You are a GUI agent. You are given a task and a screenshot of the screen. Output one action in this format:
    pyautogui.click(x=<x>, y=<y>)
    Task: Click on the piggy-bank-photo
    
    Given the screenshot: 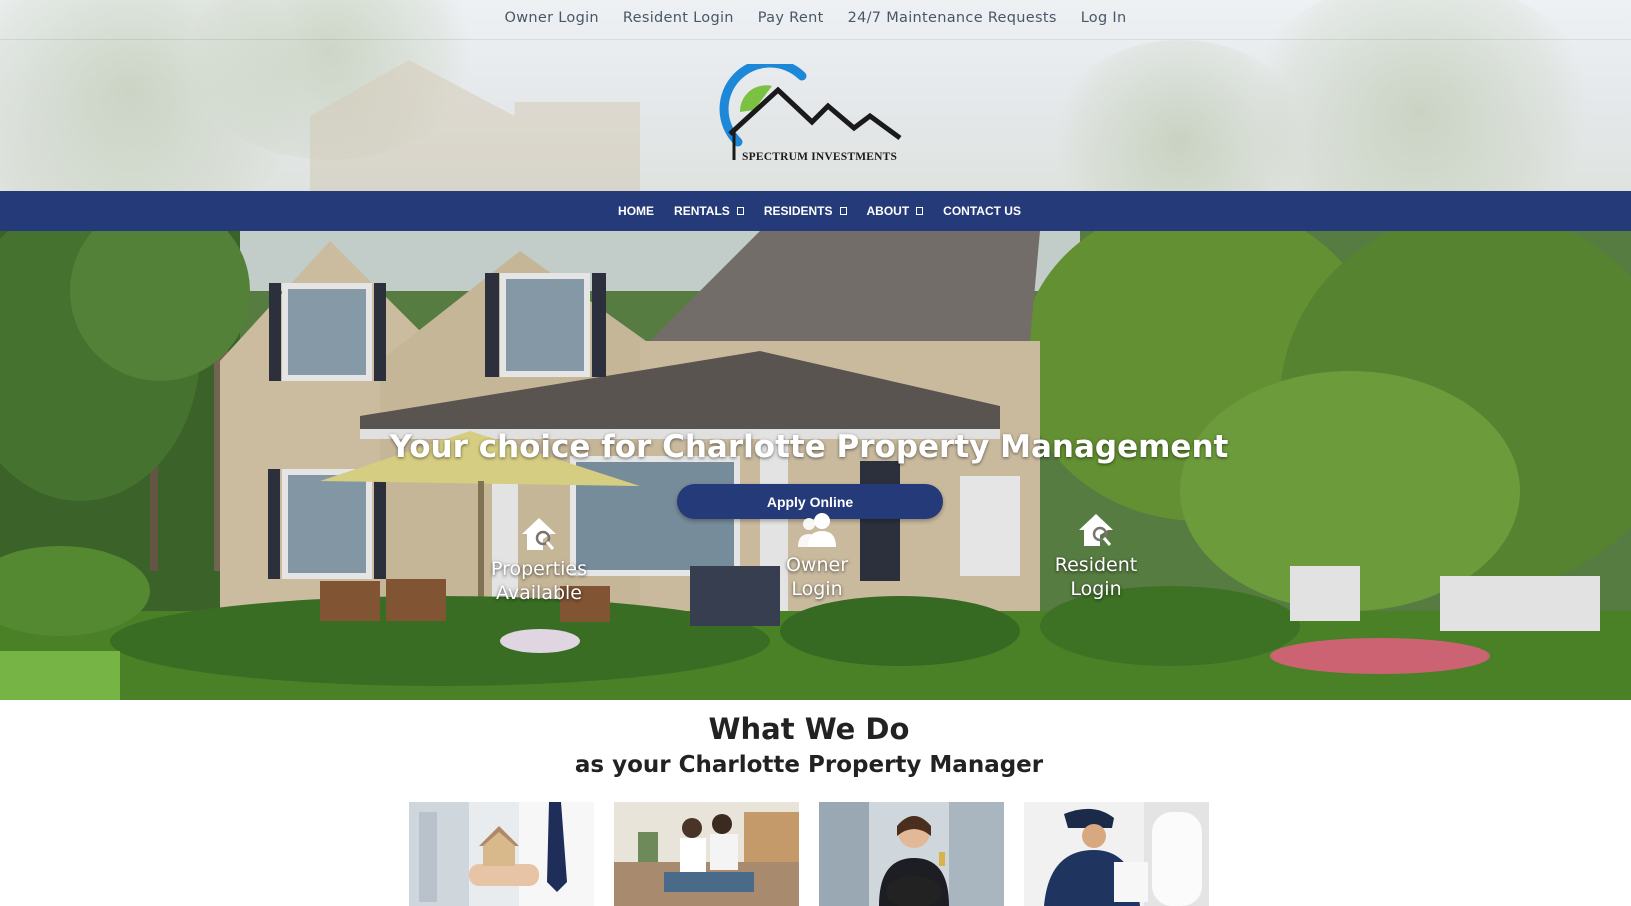 What is the action you would take?
    pyautogui.click(x=911, y=854)
    